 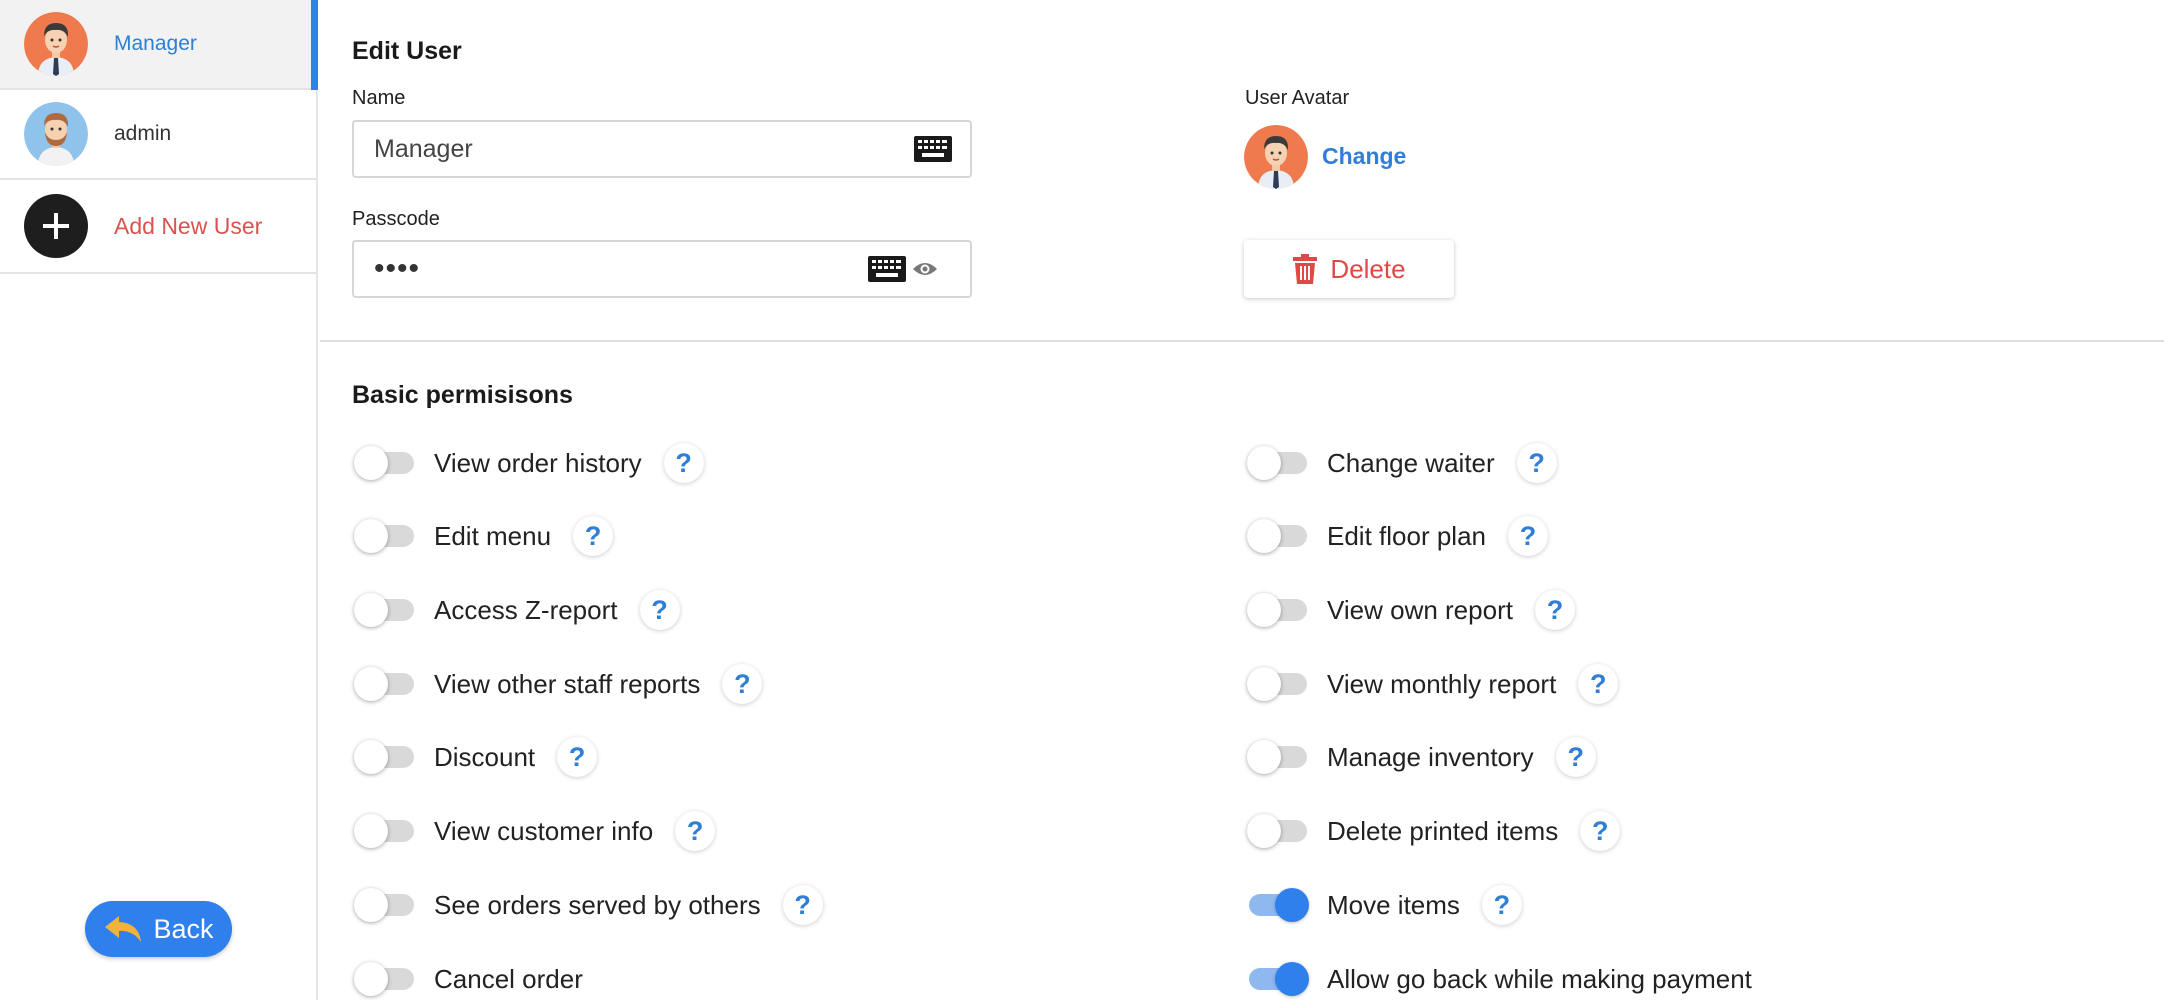 I want to click on name-field: Manager, so click(x=662, y=149).